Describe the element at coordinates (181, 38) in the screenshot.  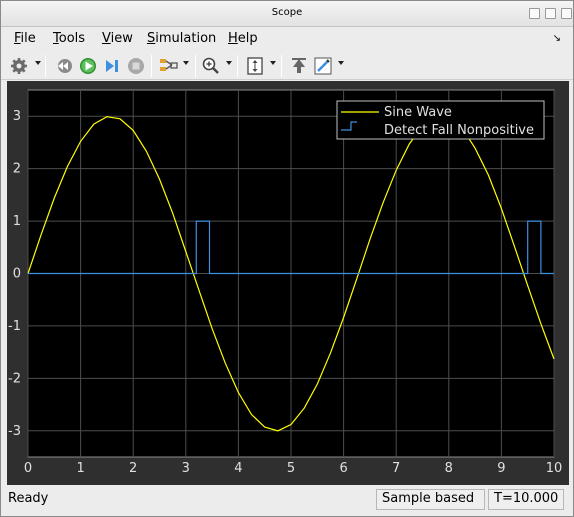
I see `menu-simulation: Simulation` at that location.